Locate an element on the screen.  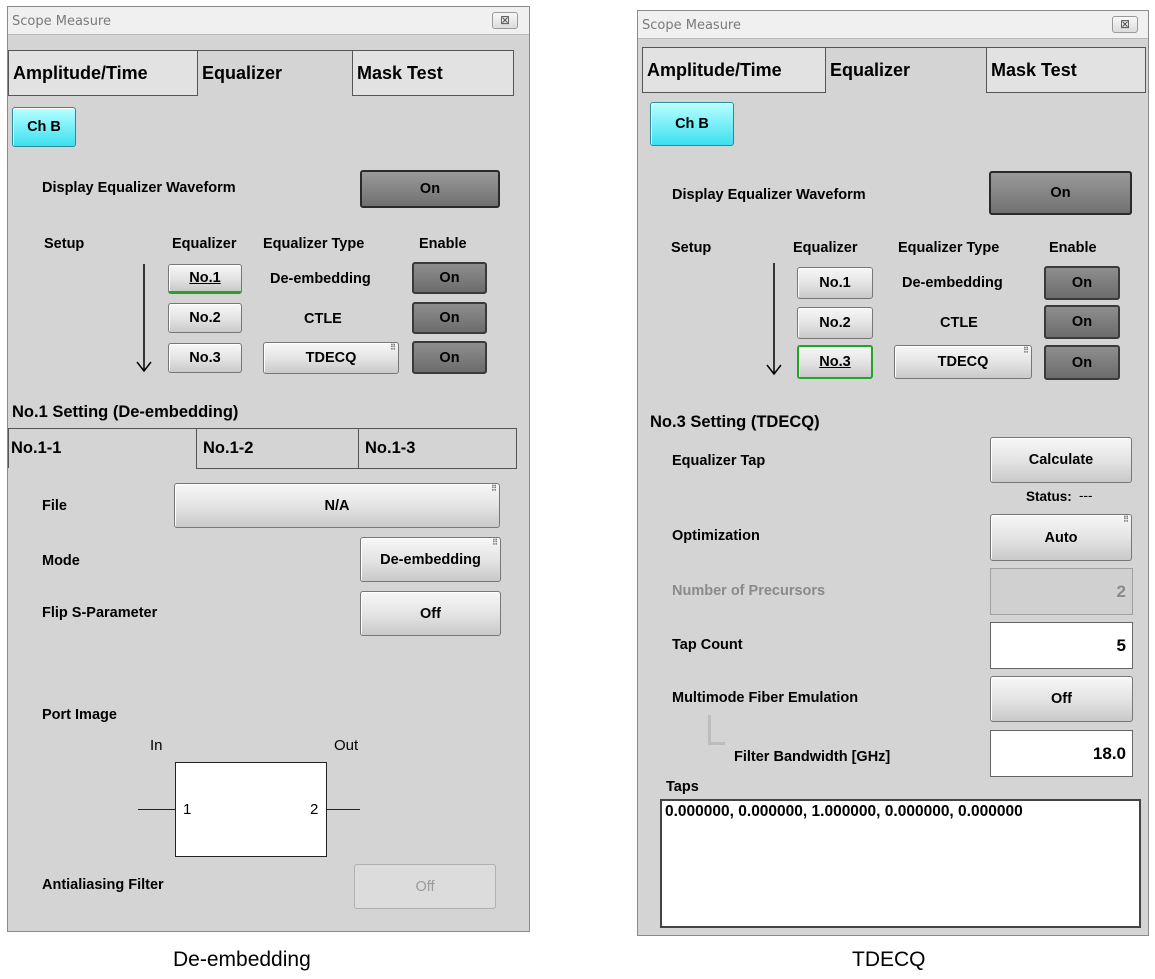
left-eq-type-2: CTLE is located at coordinates (323, 319).